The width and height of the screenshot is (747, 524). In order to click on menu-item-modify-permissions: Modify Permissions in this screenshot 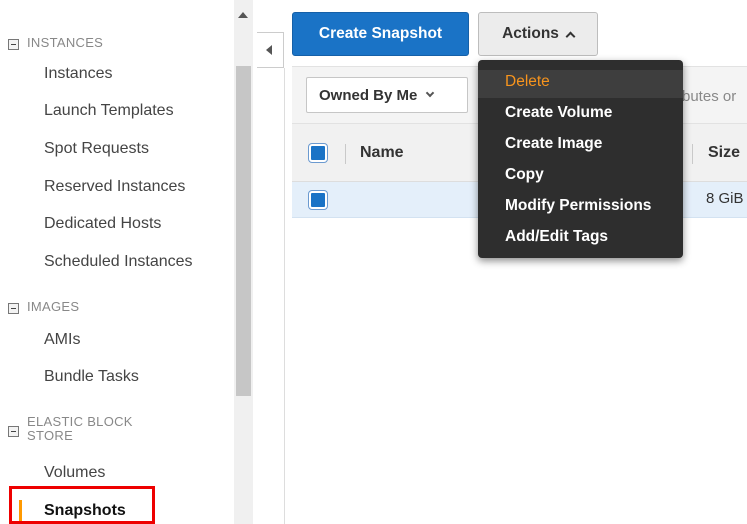, I will do `click(578, 206)`.